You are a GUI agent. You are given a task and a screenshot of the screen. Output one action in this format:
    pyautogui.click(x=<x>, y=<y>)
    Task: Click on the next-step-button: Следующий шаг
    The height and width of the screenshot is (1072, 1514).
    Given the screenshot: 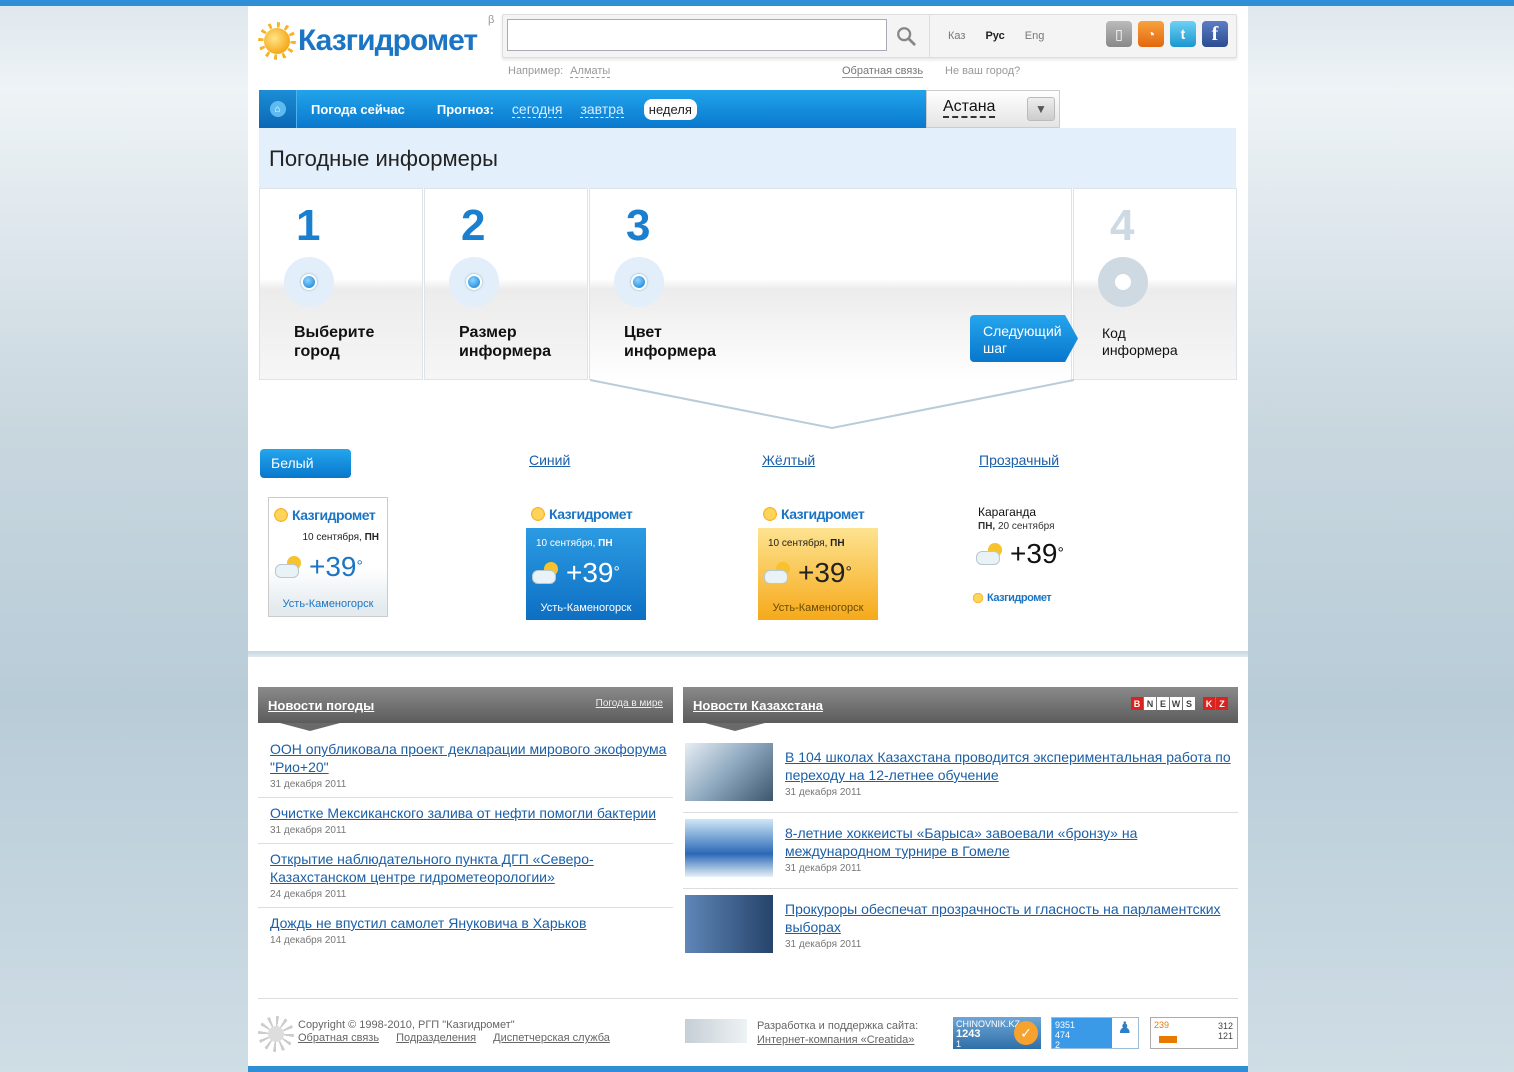 What is the action you would take?
    pyautogui.click(x=1024, y=338)
    